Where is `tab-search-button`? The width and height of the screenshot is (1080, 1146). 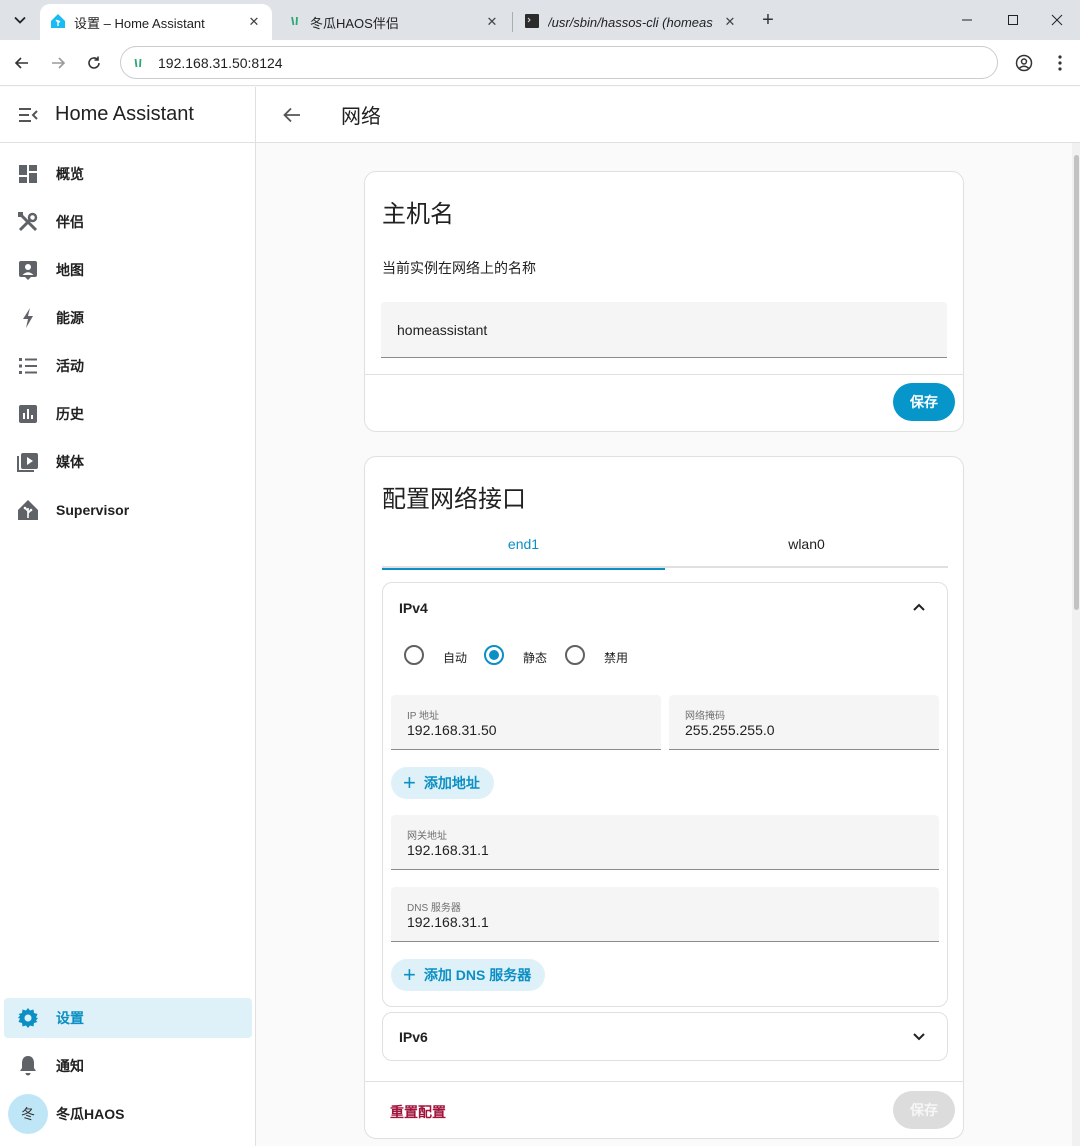 tab-search-button is located at coordinates (20, 20).